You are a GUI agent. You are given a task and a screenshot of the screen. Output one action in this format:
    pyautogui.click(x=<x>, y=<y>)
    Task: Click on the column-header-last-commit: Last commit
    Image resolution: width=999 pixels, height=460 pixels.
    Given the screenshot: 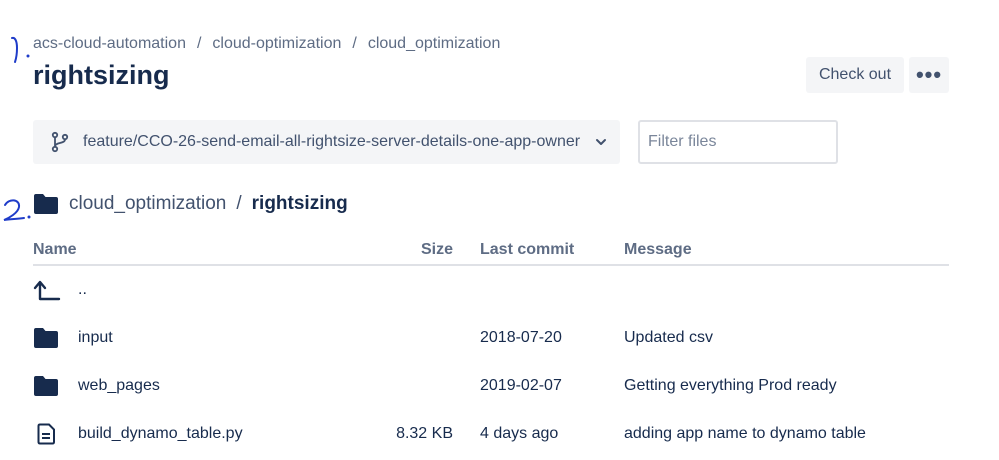 What is the action you would take?
    pyautogui.click(x=527, y=249)
    